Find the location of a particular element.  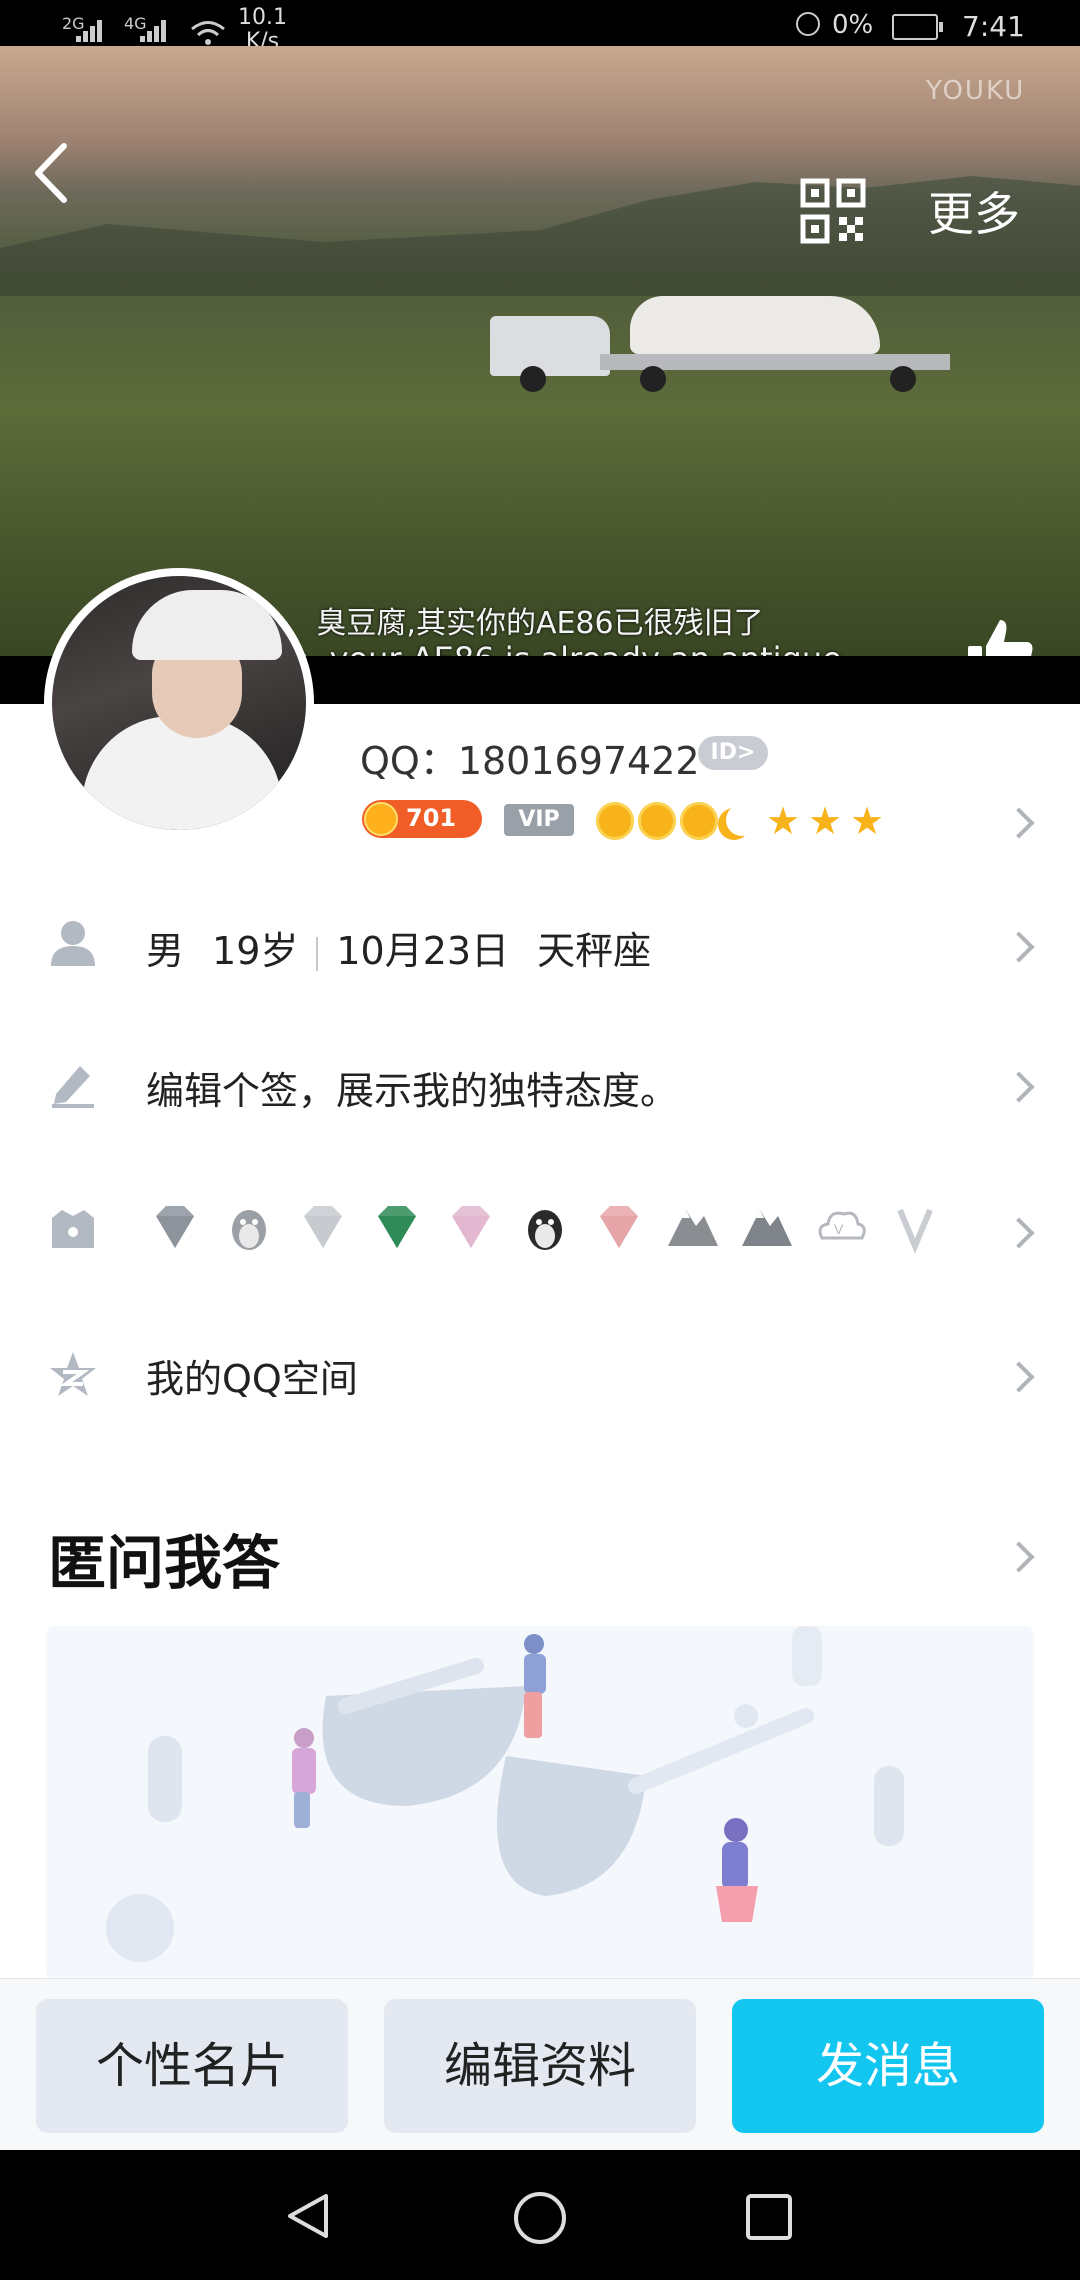

edit-pencil-icon is located at coordinates (73, 1087).